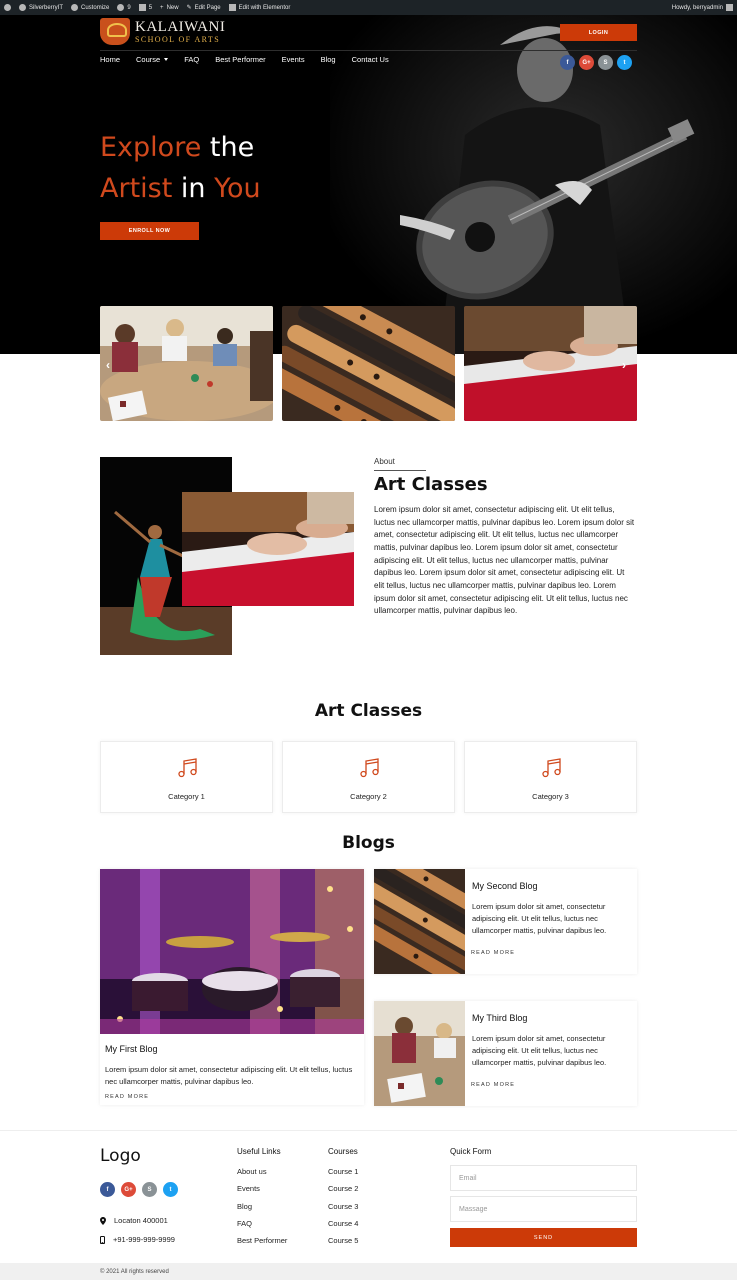 The image size is (737, 1280). Describe the element at coordinates (186, 796) in the screenshot. I see `category-label: Category 1` at that location.